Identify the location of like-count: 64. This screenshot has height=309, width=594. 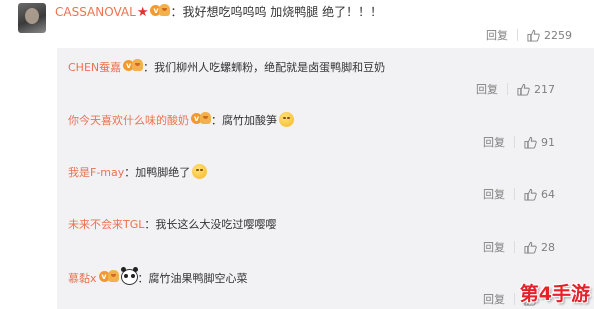
(548, 194).